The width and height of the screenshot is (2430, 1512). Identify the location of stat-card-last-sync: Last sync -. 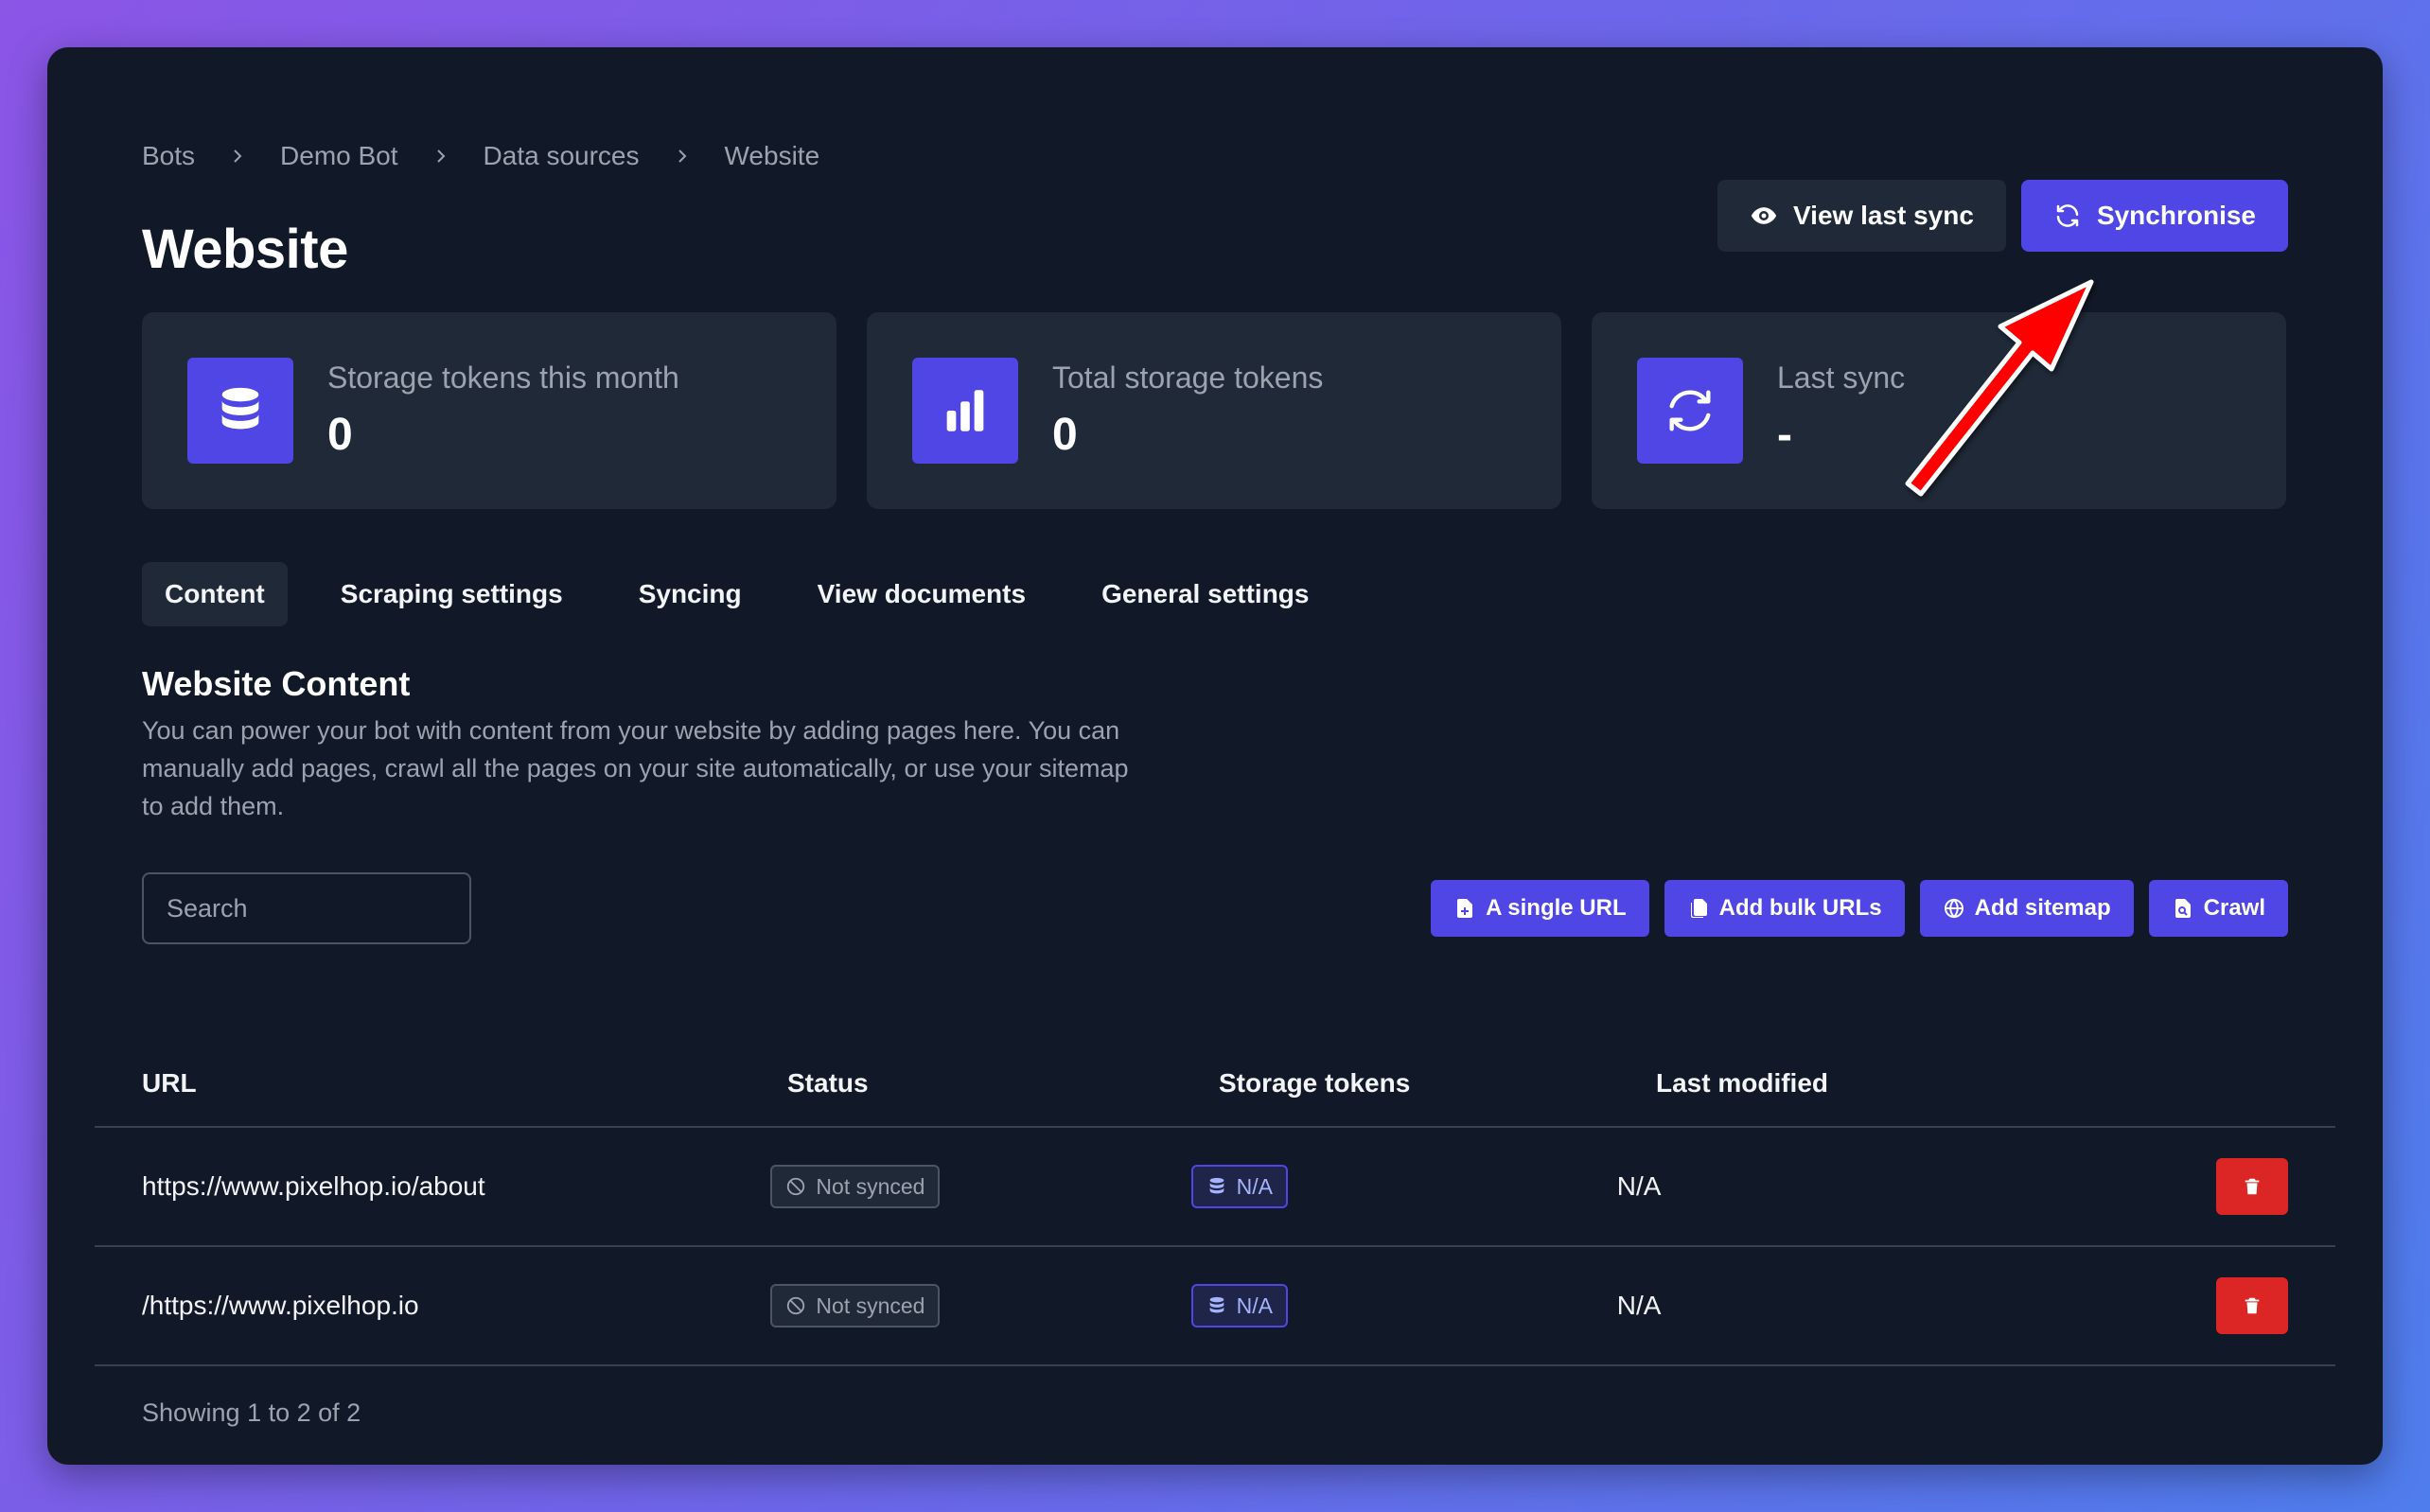
(1939, 410).